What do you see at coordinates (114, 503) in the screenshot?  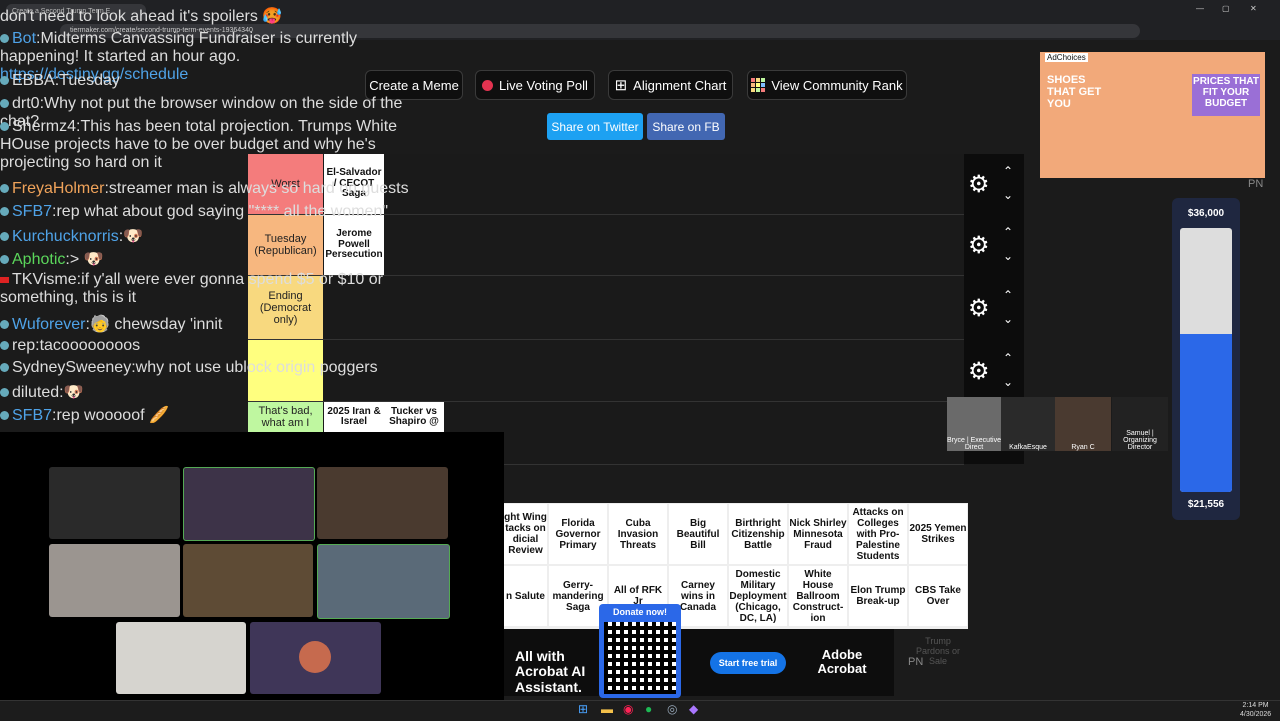 I see `video-tile-screen` at bounding box center [114, 503].